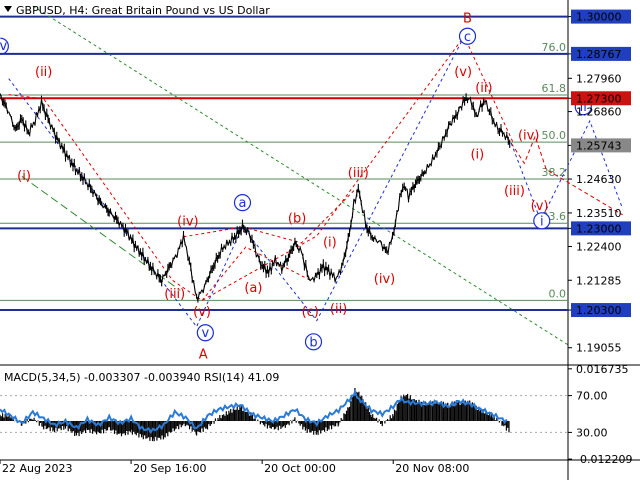 This screenshot has width=640, height=480. What do you see at coordinates (554, 172) in the screenshot?
I see `fib-level-label-3: 38.2` at bounding box center [554, 172].